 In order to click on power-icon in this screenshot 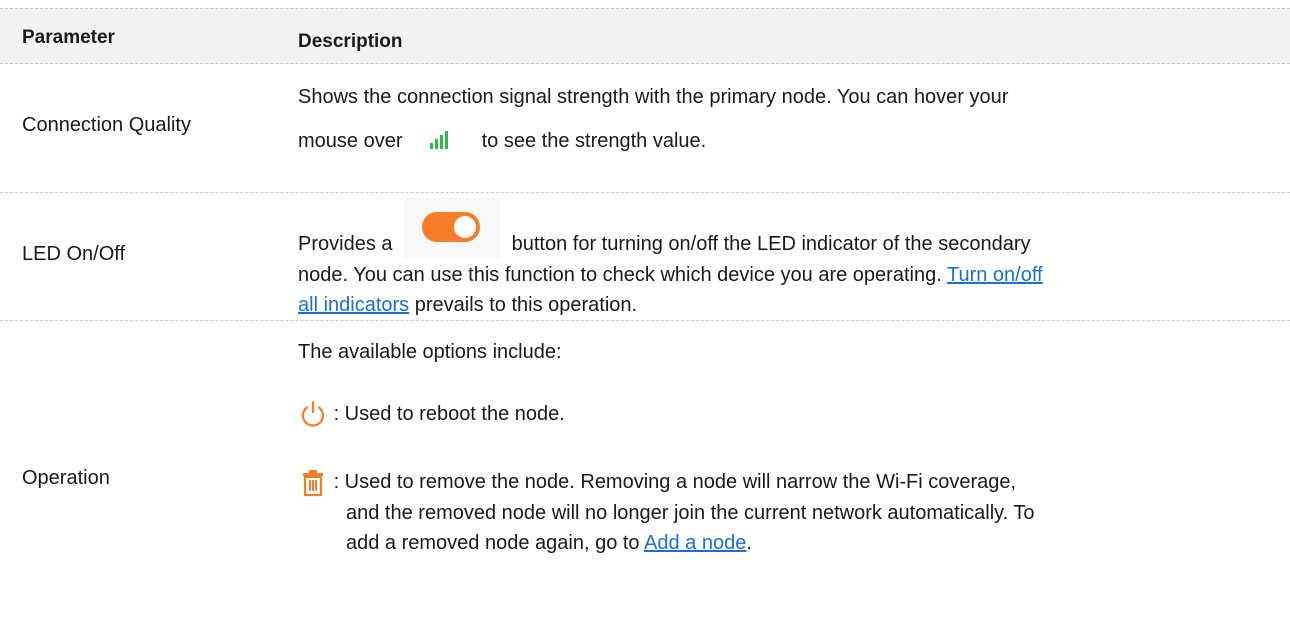, I will do `click(313, 415)`.